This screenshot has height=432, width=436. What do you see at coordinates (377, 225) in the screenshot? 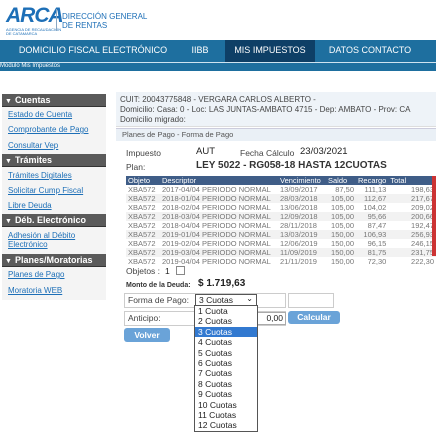
I see `table-cell: 87,47` at bounding box center [377, 225].